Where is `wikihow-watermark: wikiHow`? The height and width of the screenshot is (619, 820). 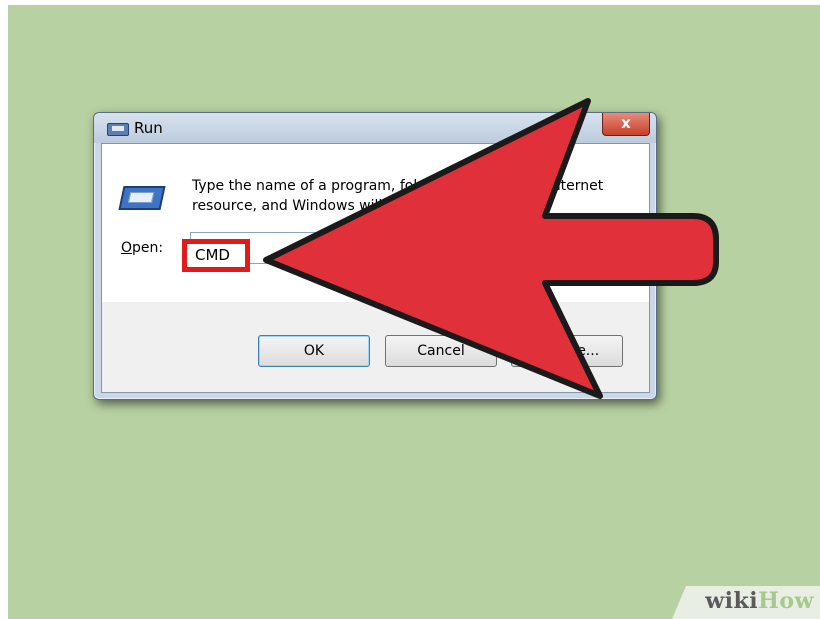 wikihow-watermark: wikiHow is located at coordinates (746, 602).